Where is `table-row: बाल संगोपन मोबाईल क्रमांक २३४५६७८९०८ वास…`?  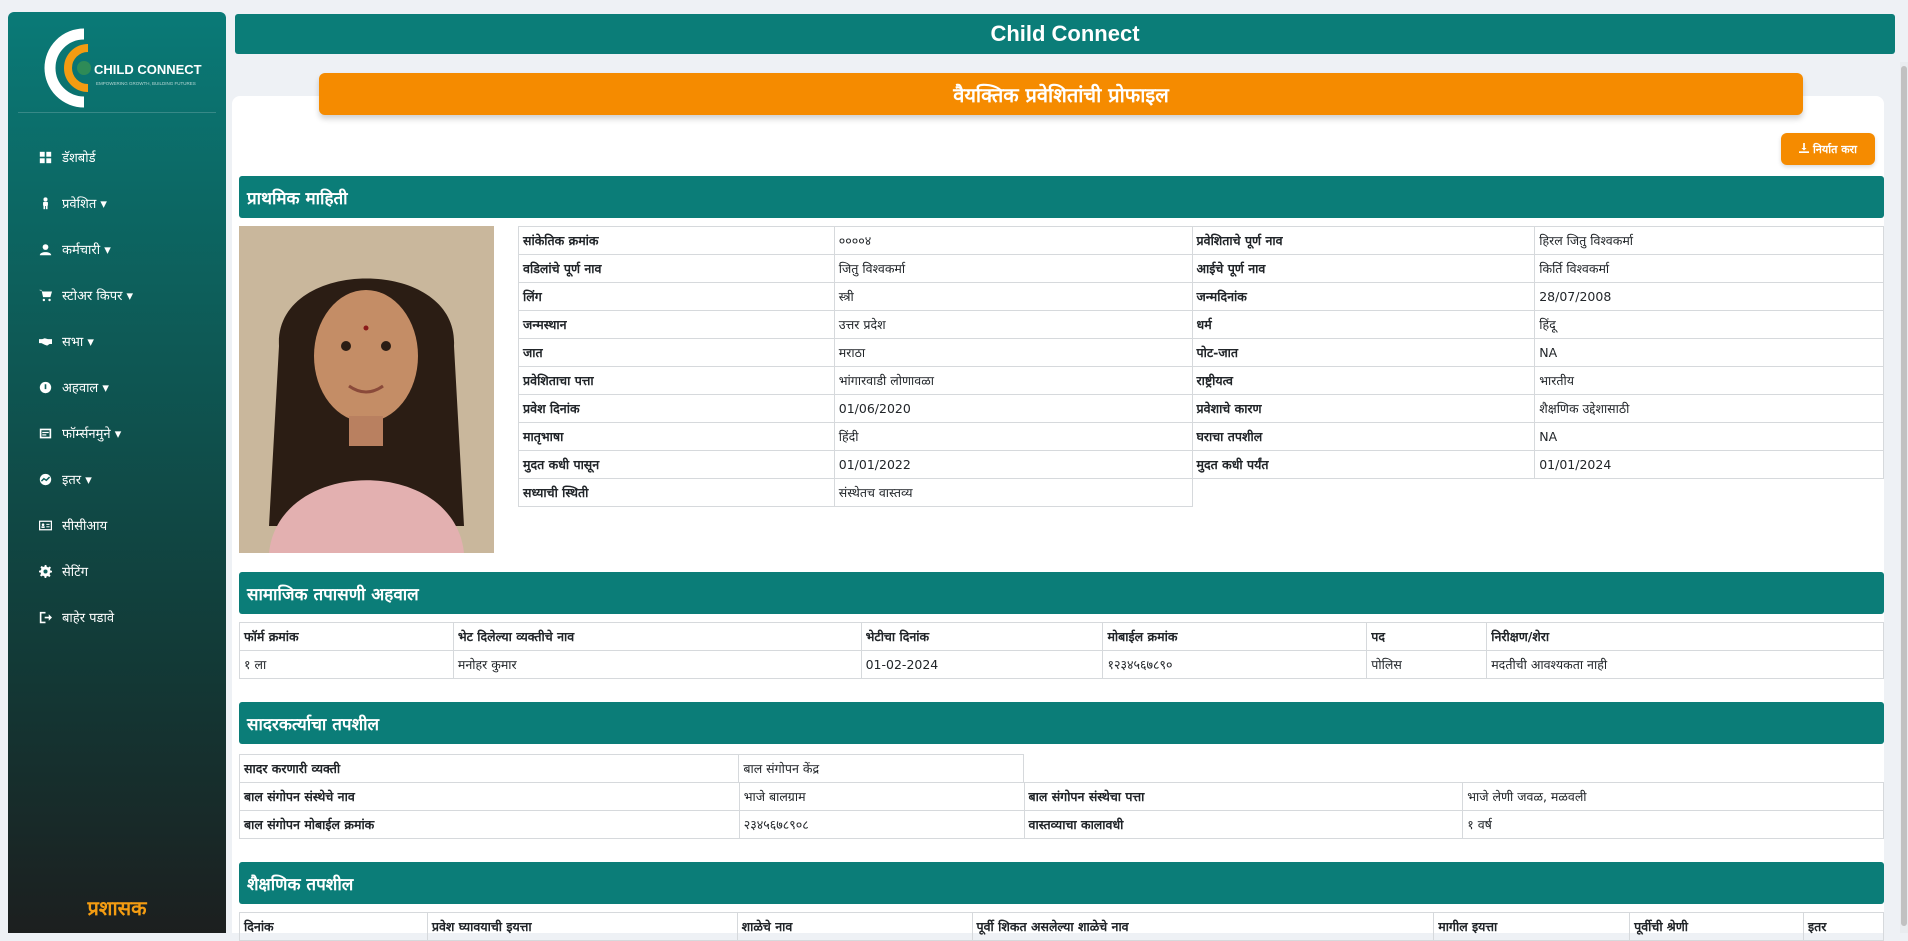
table-row: बाल संगोपन मोबाईल क्रमांक २३४५६७८९०८ वास… is located at coordinates (1061, 824).